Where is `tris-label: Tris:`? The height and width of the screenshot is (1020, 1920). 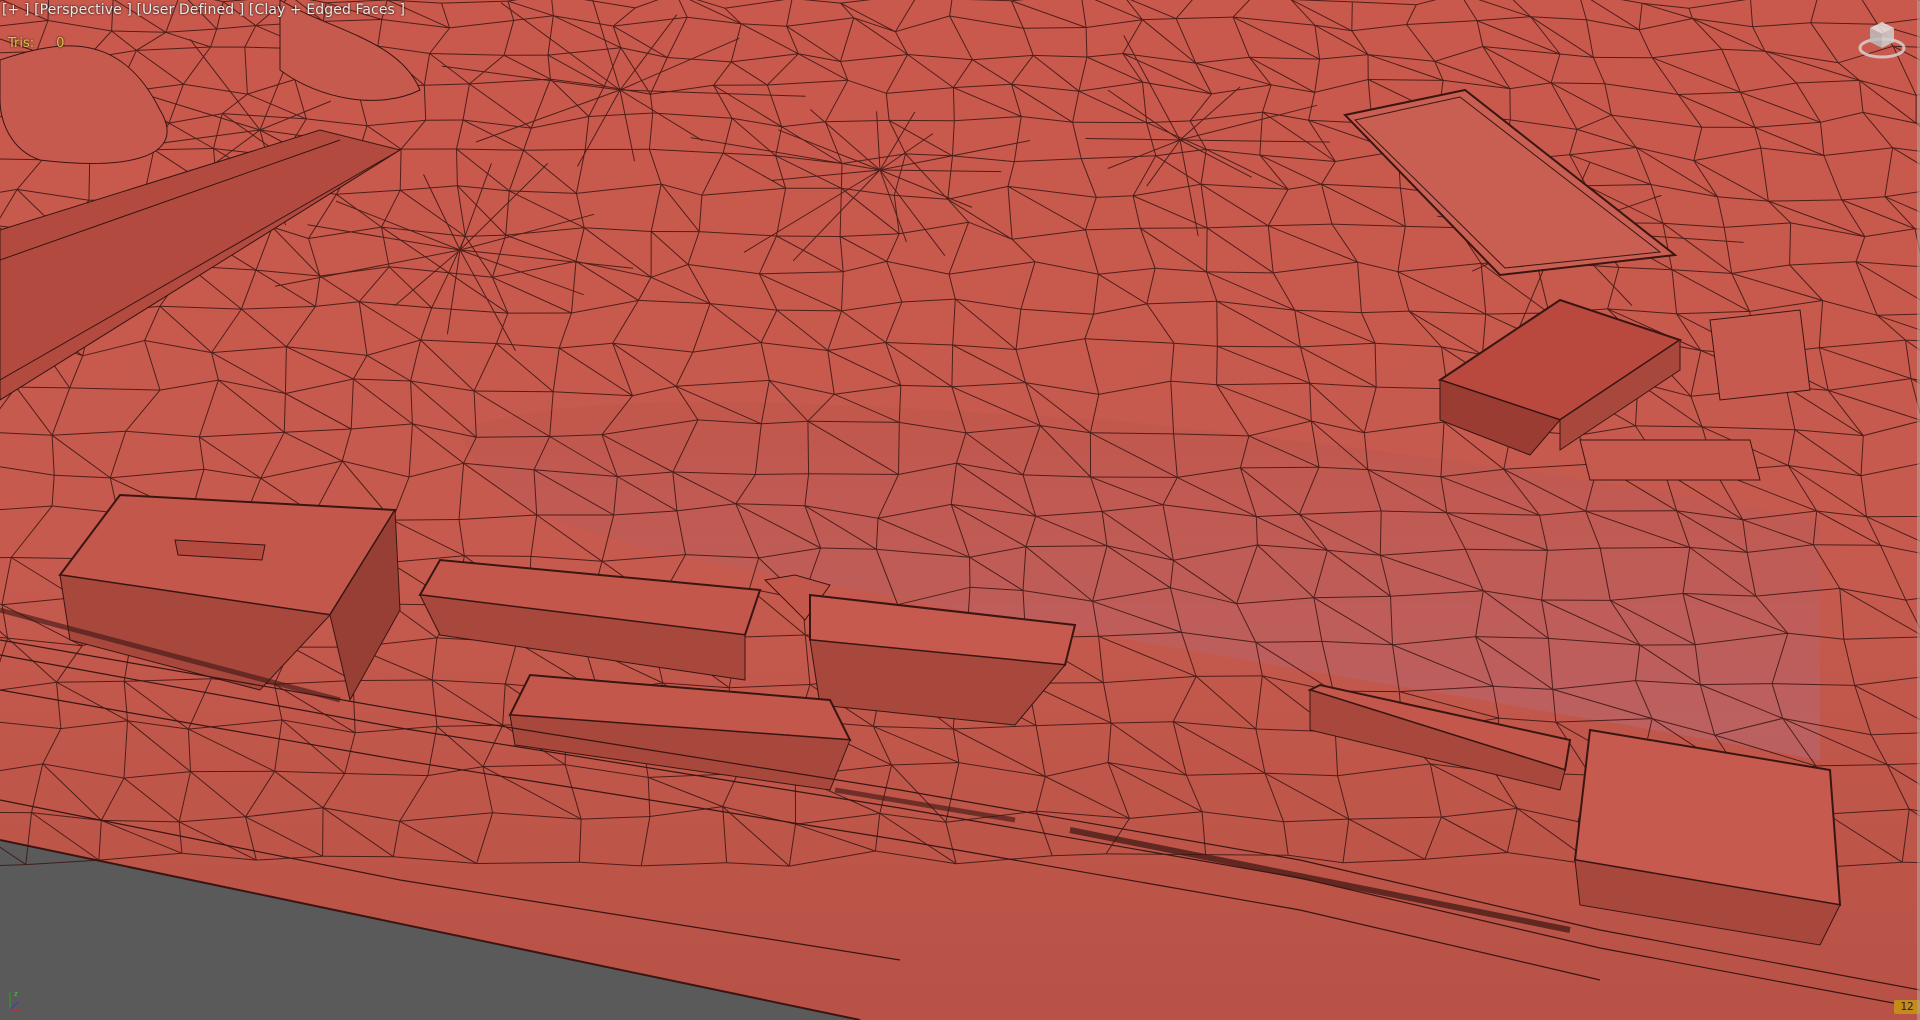
tris-label: Tris: is located at coordinates (21, 43).